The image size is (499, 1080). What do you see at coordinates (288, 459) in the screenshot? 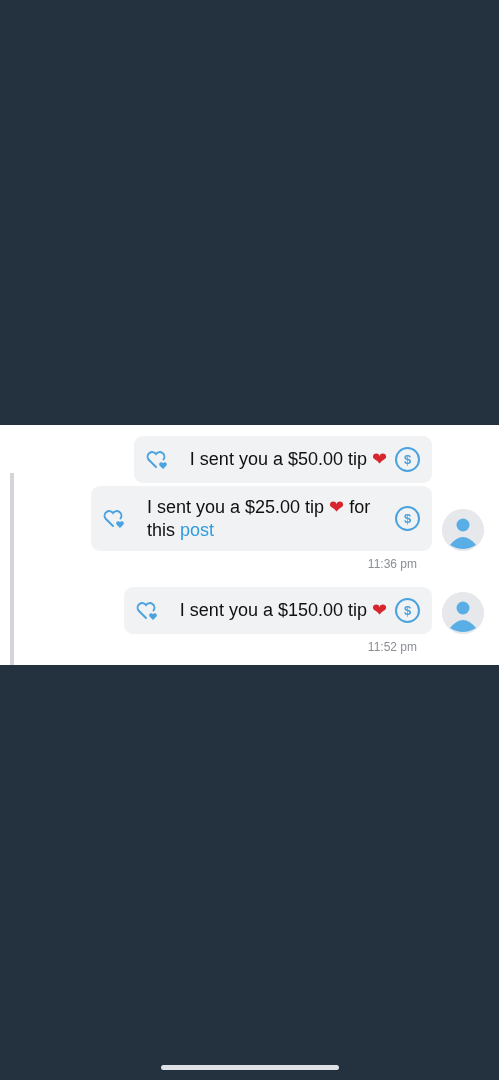
I see `message-text: I sent you a $50.00 tip ❤` at bounding box center [288, 459].